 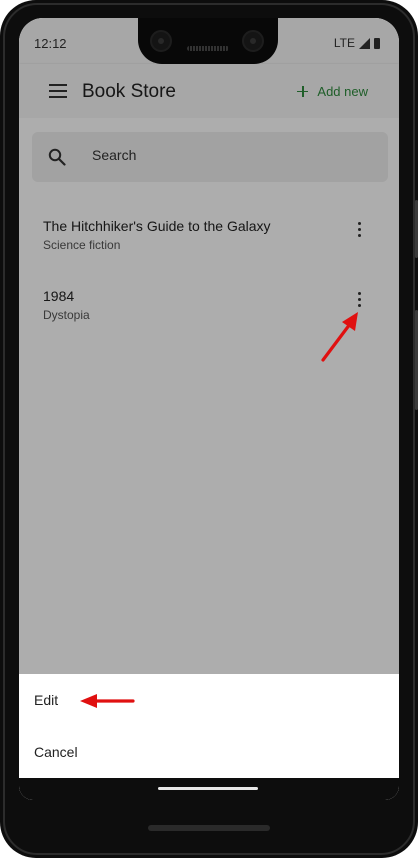 What do you see at coordinates (209, 700) in the screenshot?
I see `edit-menu-item: Edit` at bounding box center [209, 700].